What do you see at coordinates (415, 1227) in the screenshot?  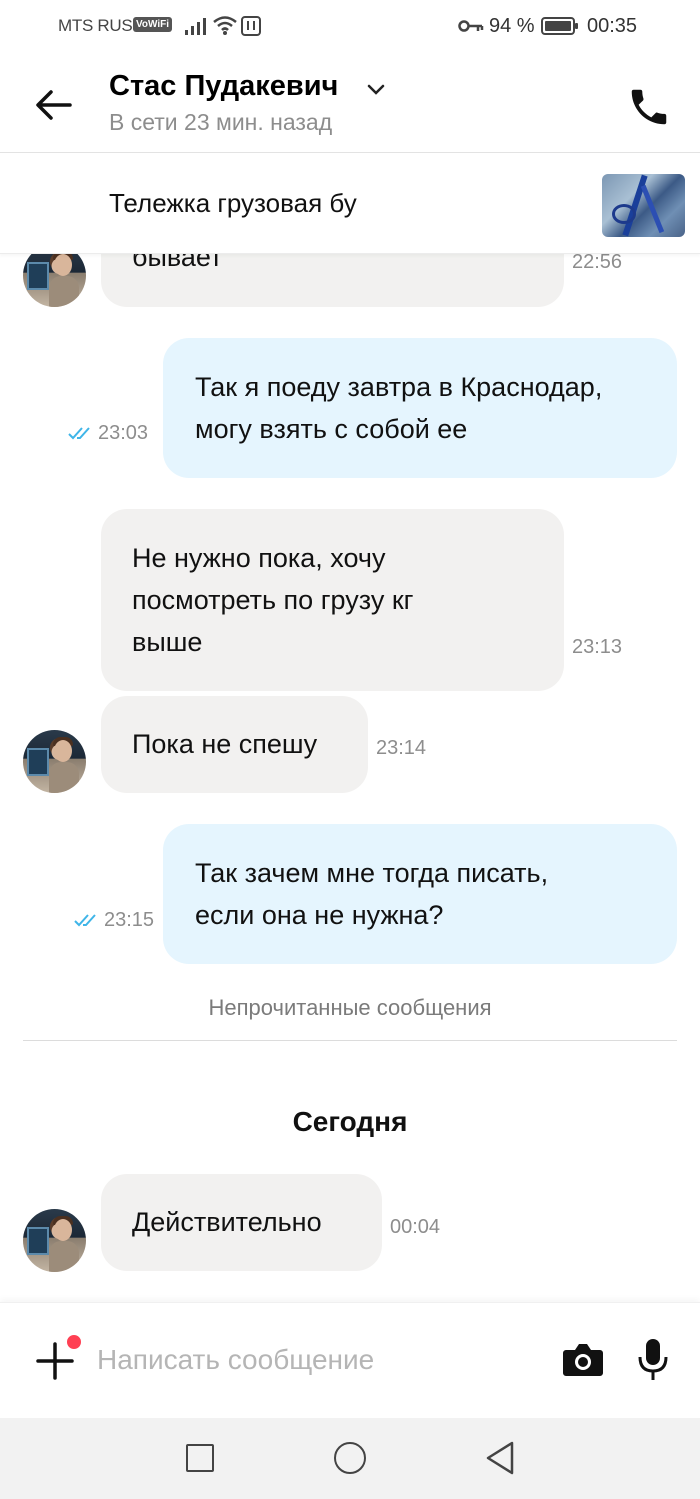 I see `message-time: 00:04` at bounding box center [415, 1227].